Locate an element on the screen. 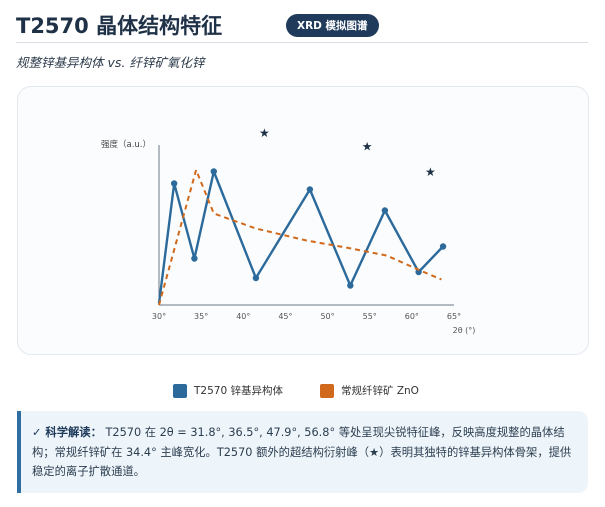 This screenshot has height=507, width=605. x-tick-label: 40° is located at coordinates (243, 316).